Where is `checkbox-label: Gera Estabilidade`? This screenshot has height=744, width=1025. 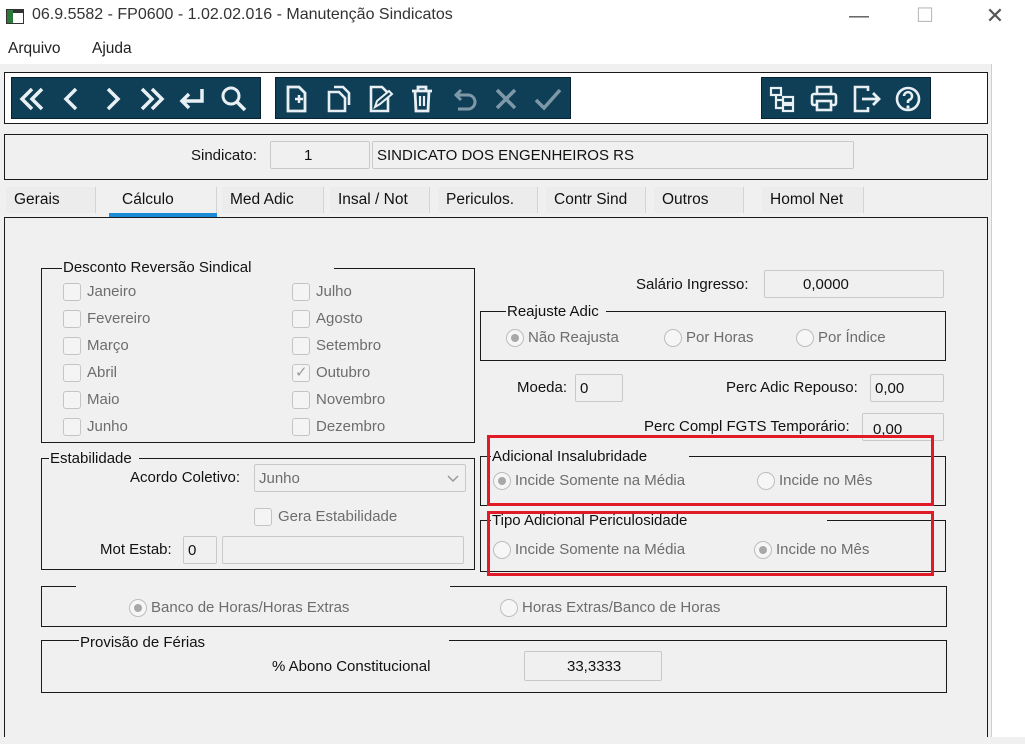 checkbox-label: Gera Estabilidade is located at coordinates (338, 516).